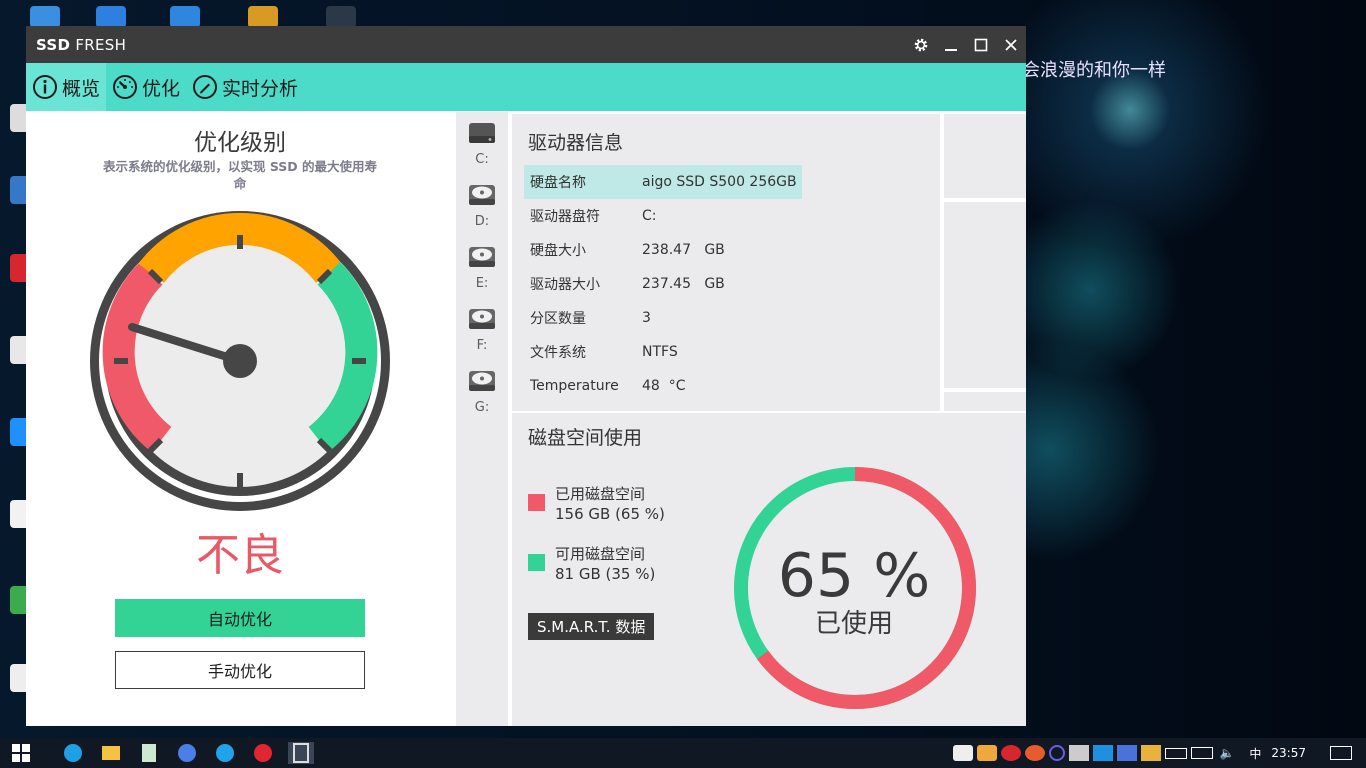 This screenshot has height=768, width=1366. What do you see at coordinates (81, 88) in the screenshot?
I see `tab-label: 概览` at bounding box center [81, 88].